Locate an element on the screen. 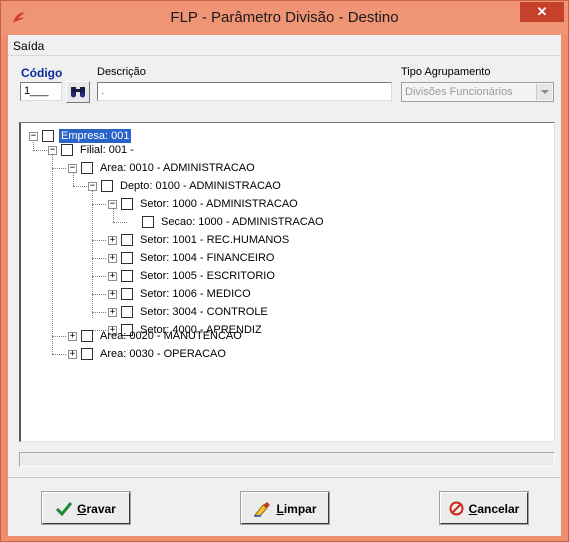 The image size is (569, 542). title-bar: FLP - Parâmetro Divisão - Destino ✕ is located at coordinates (284, 18).